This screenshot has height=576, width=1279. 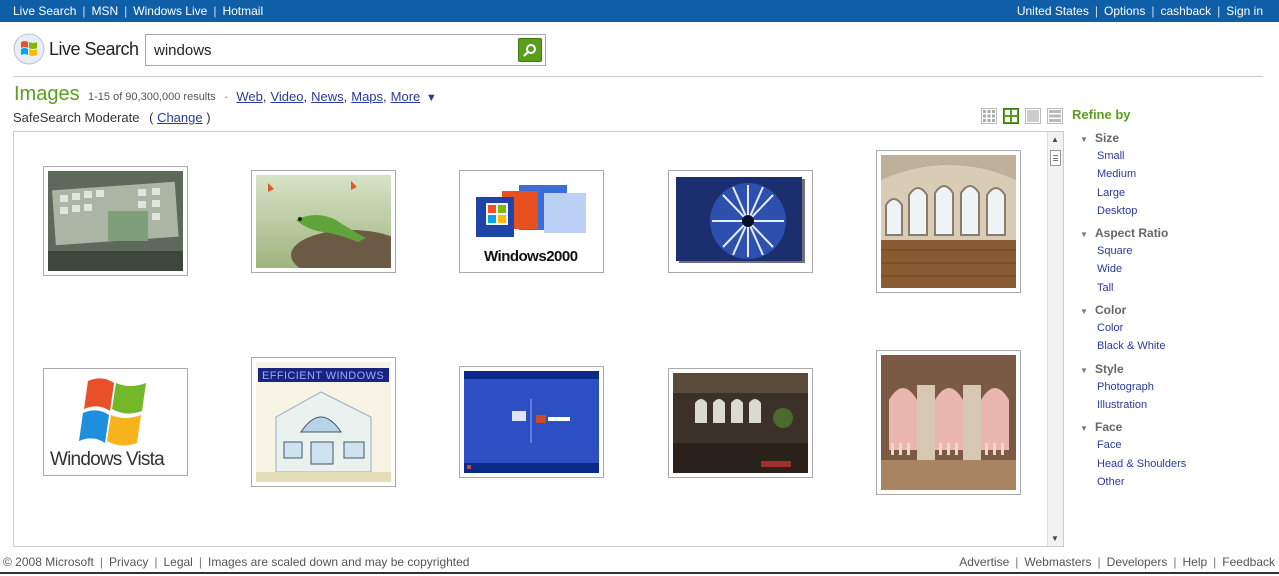 I want to click on bottom-border, so click(x=639, y=573).